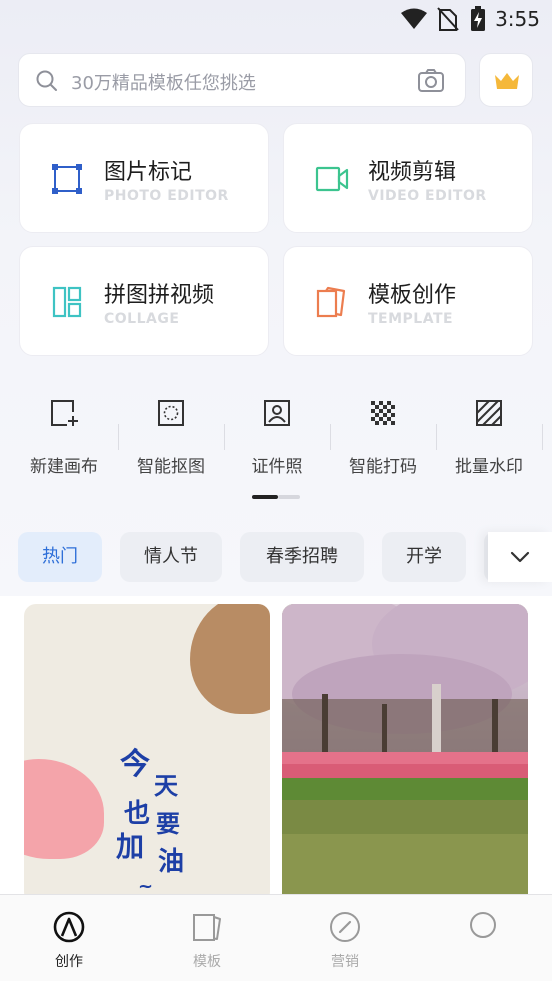 The width and height of the screenshot is (552, 981). What do you see at coordinates (171, 467) in the screenshot?
I see `tool-label: 智能抠图` at bounding box center [171, 467].